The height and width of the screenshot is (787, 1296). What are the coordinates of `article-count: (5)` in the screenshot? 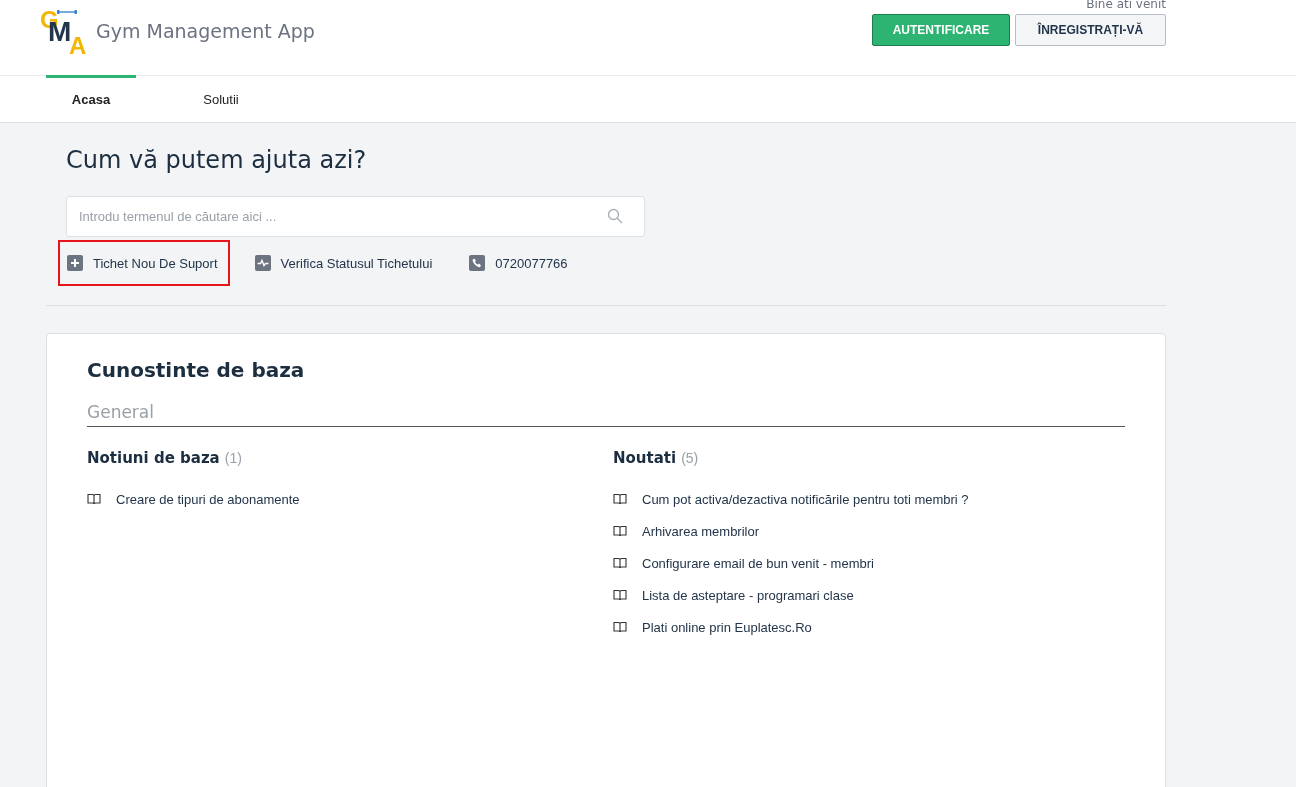 It's located at (690, 458).